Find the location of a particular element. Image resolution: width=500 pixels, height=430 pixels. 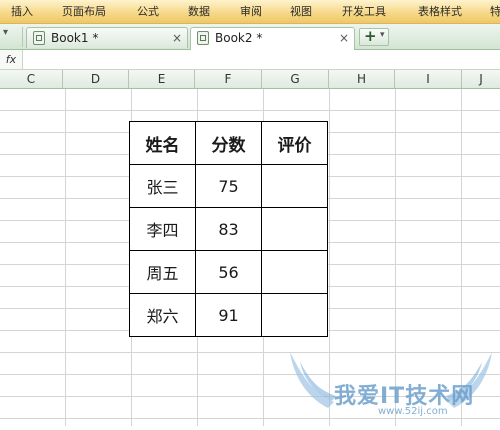

column-header-e: E is located at coordinates (162, 79).